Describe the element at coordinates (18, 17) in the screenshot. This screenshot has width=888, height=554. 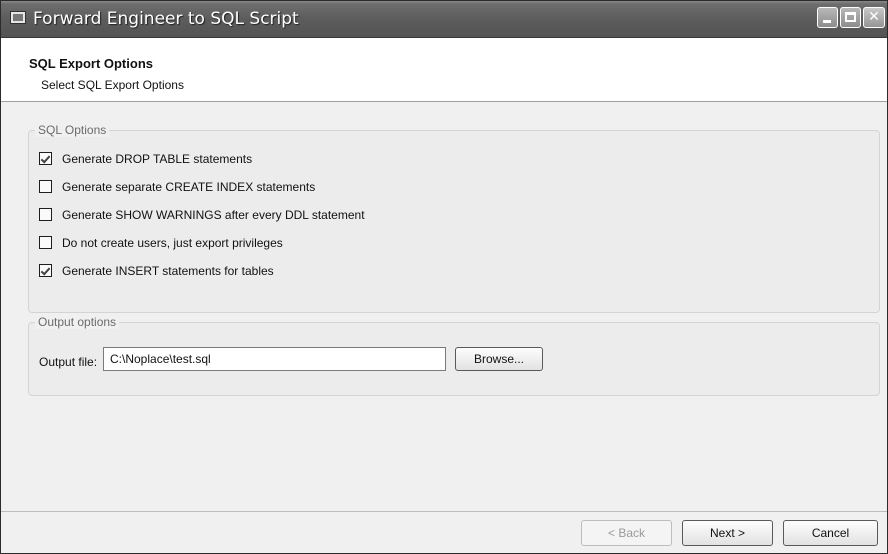
I see `window-icon` at that location.